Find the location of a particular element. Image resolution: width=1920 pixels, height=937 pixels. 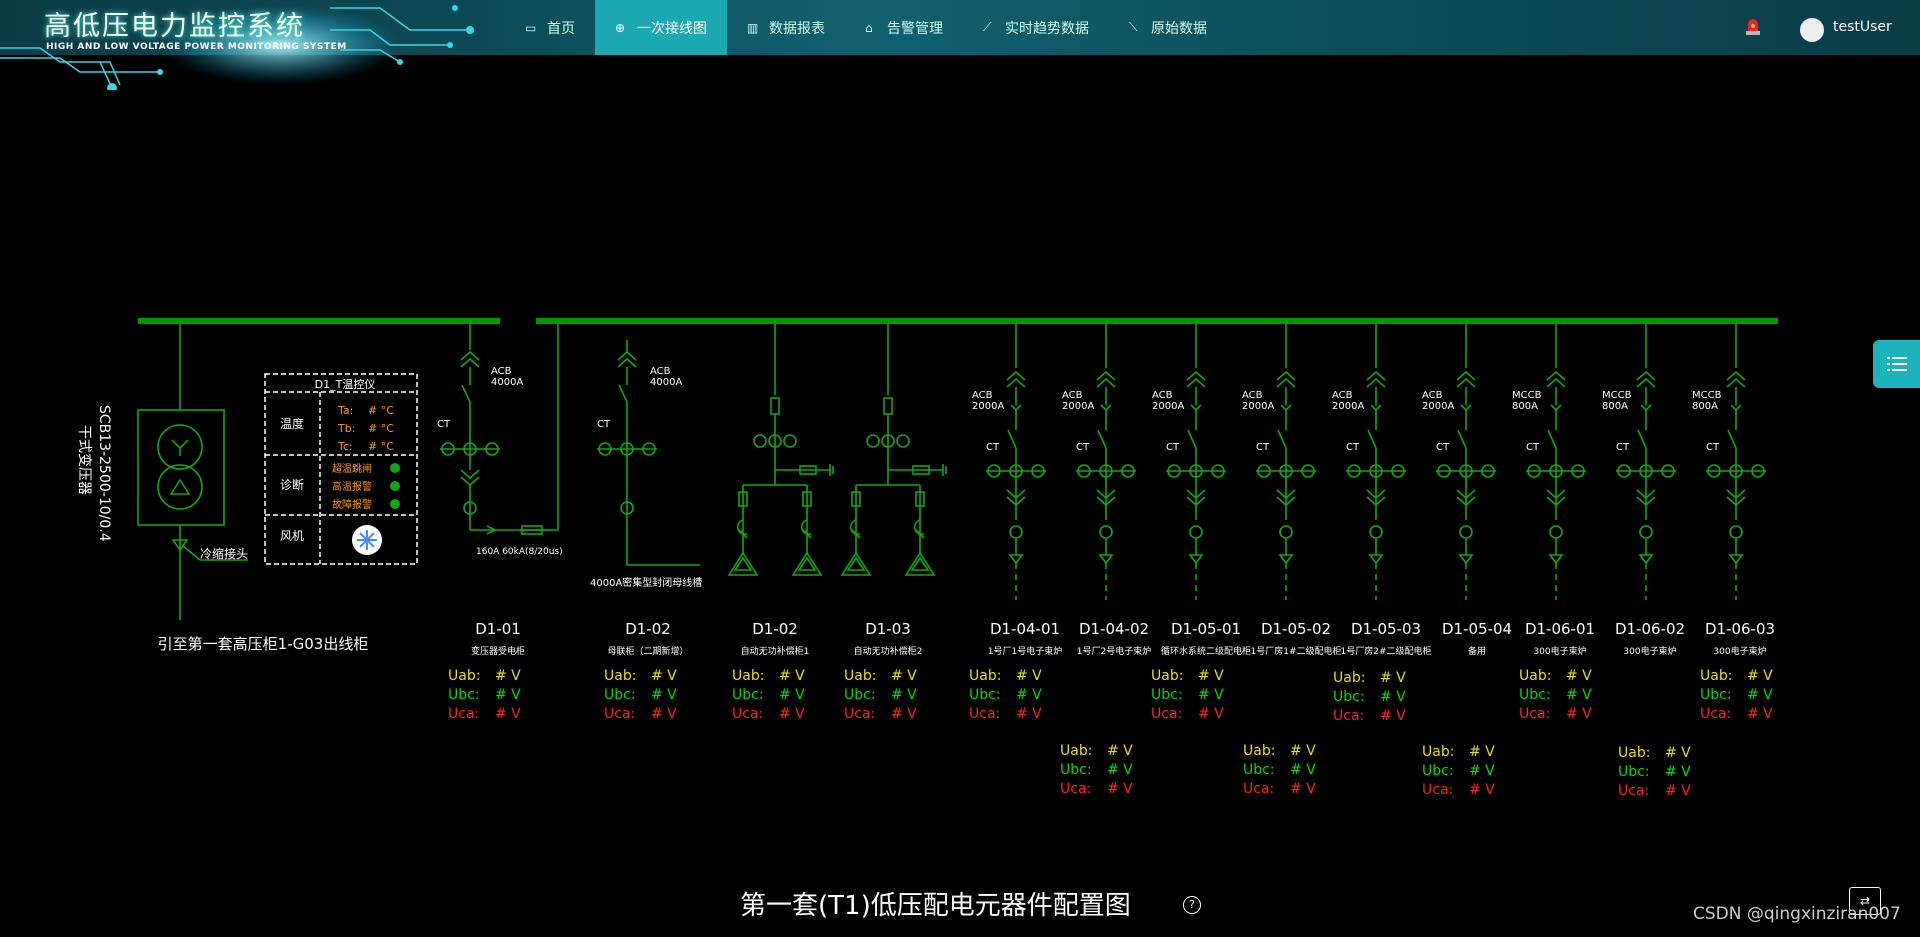

temp-name: Tc: is located at coordinates (345, 446).